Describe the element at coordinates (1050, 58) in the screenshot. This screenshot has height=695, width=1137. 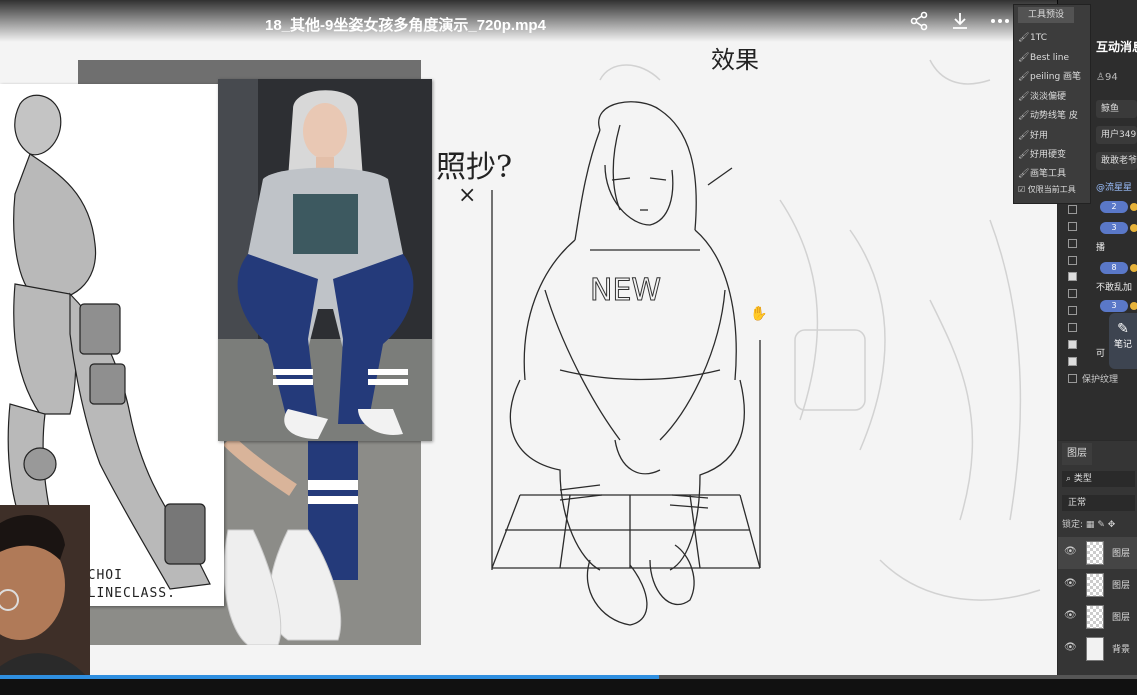
I see `brush-preset-label: Best line` at that location.